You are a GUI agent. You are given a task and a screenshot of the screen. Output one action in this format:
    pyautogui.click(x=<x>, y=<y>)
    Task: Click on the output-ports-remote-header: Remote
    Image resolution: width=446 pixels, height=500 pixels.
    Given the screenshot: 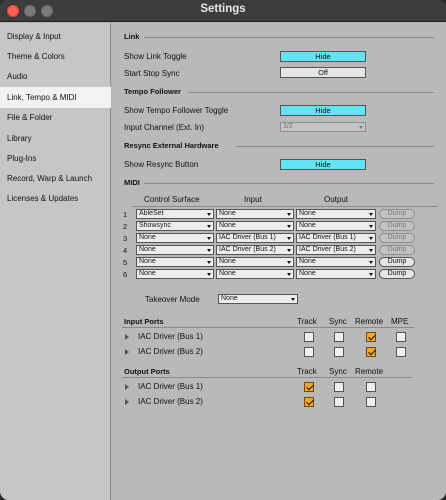 What is the action you would take?
    pyautogui.click(x=369, y=371)
    